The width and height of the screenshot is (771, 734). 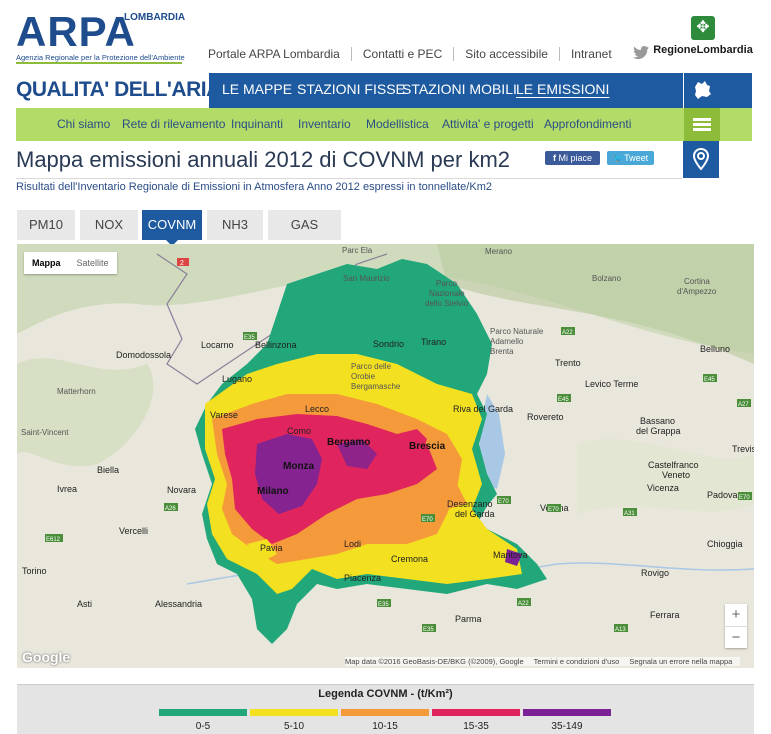 What do you see at coordinates (499, 251) in the screenshot?
I see `svg-text: Merano` at bounding box center [499, 251].